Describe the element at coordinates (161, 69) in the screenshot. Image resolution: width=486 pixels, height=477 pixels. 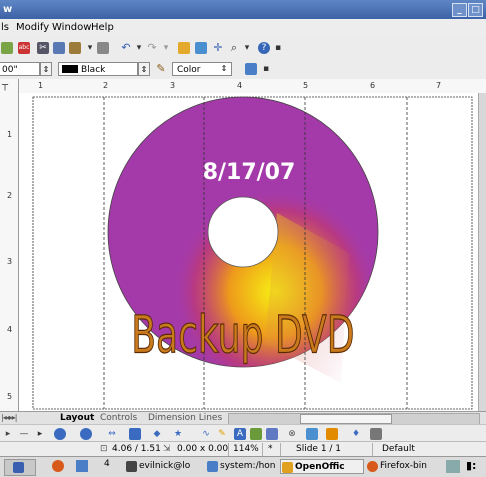
I see `fill-bucket-icon: ✎` at that location.